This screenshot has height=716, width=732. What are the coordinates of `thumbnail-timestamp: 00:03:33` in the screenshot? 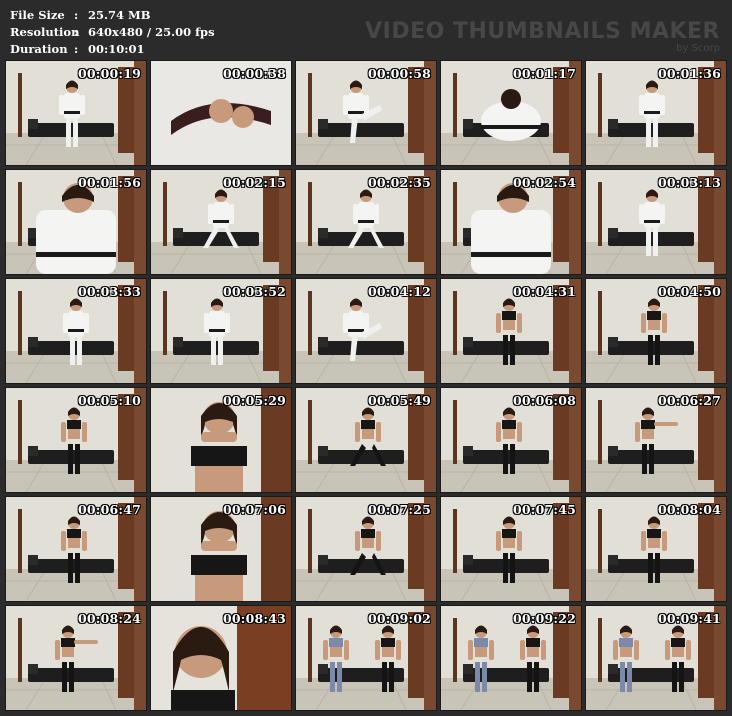 It's located at (109, 291).